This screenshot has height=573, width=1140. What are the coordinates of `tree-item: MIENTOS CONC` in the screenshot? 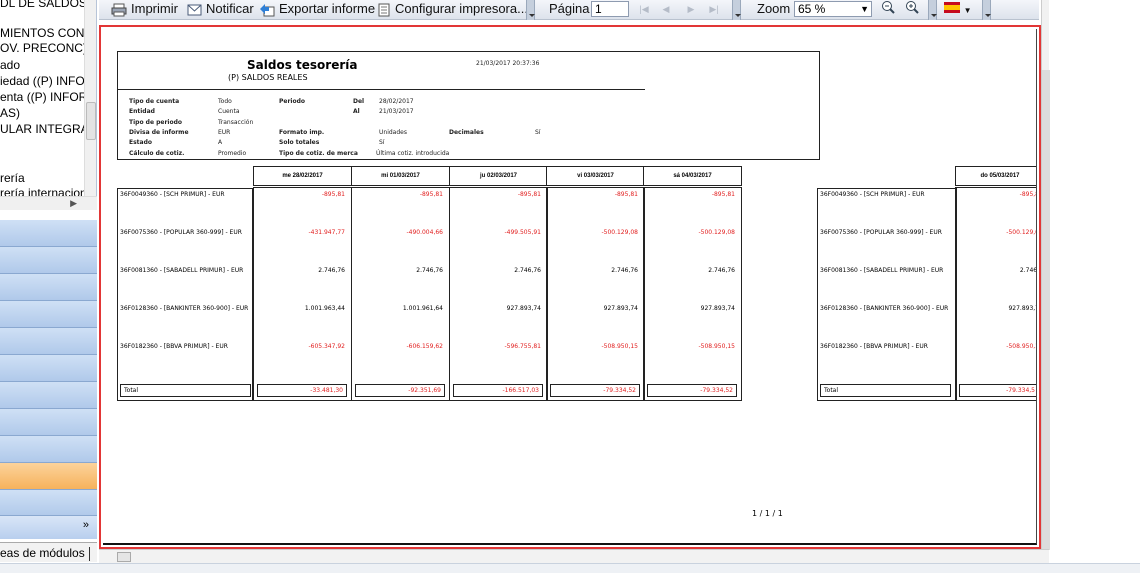 It's located at (46, 33).